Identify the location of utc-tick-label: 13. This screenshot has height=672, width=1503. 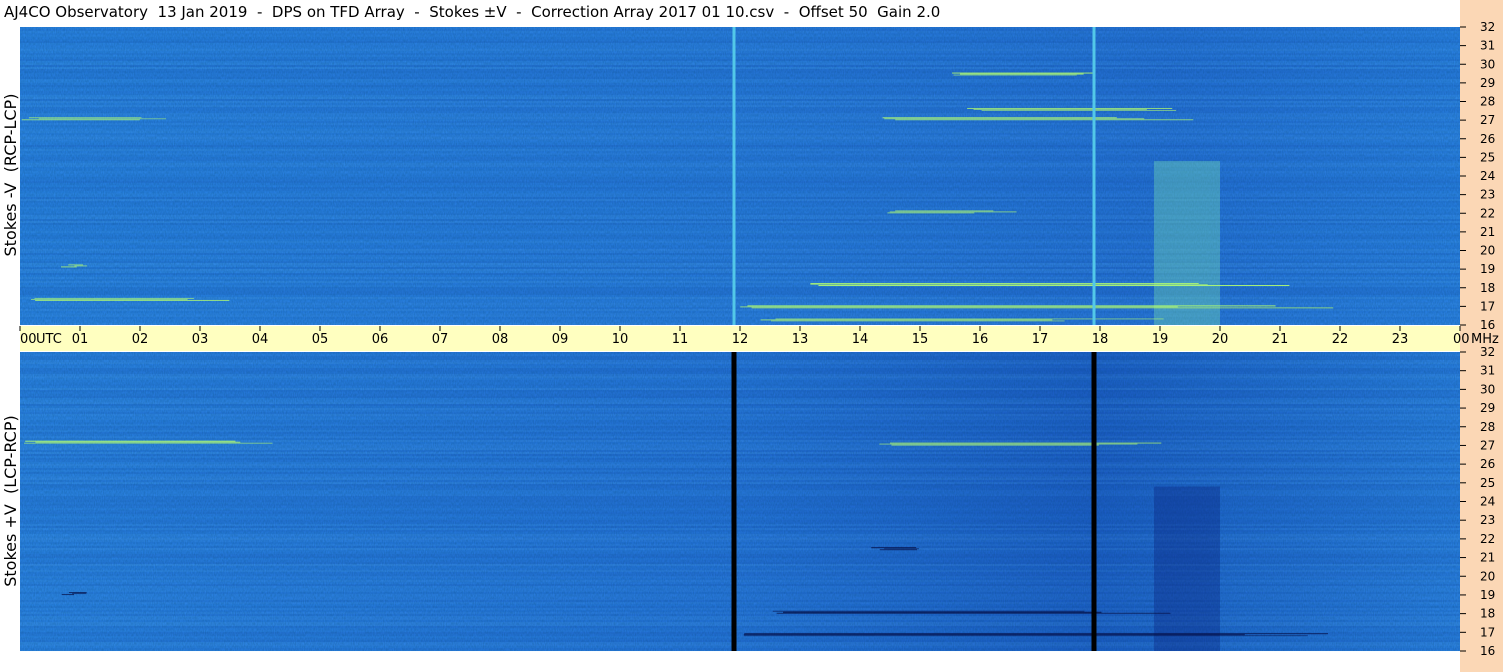
(800, 339).